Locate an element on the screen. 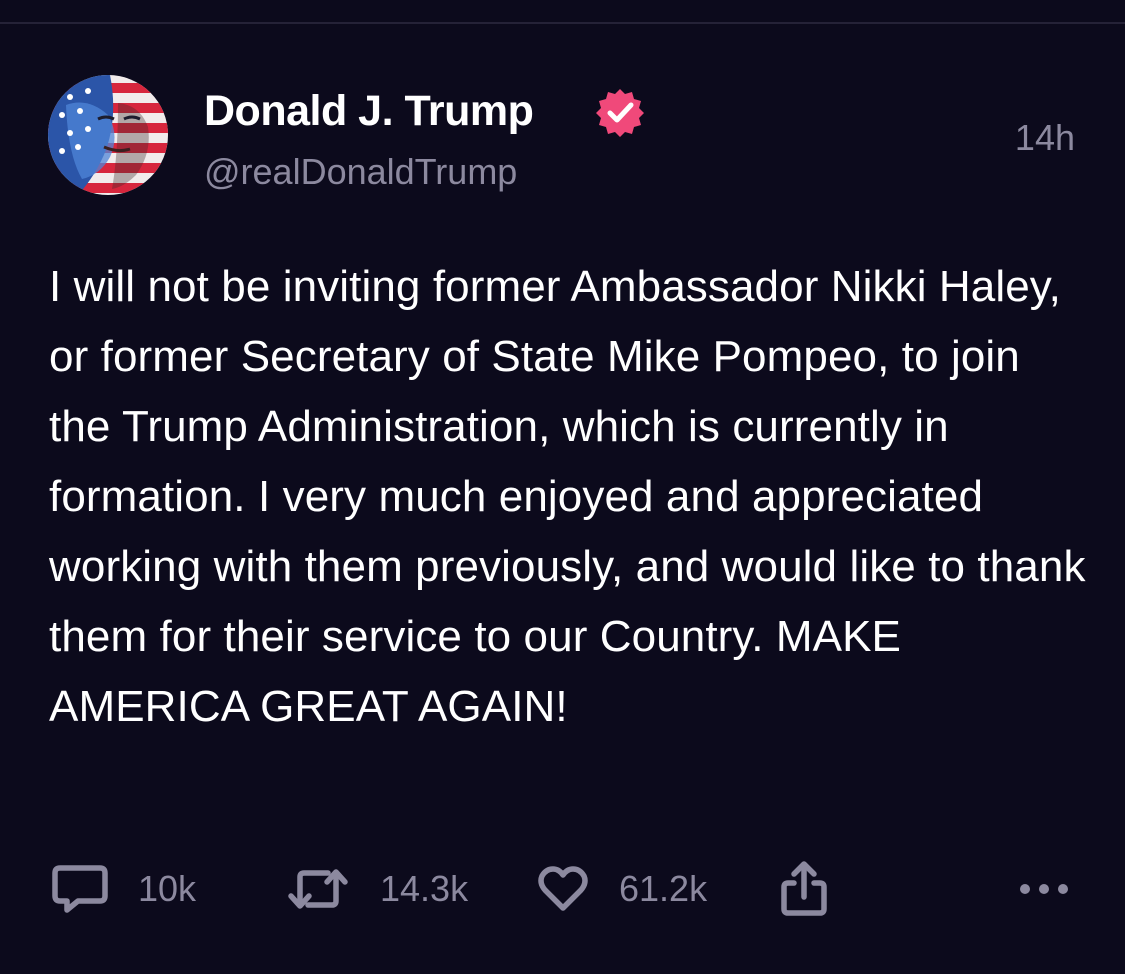  heart-icon is located at coordinates (563, 889).